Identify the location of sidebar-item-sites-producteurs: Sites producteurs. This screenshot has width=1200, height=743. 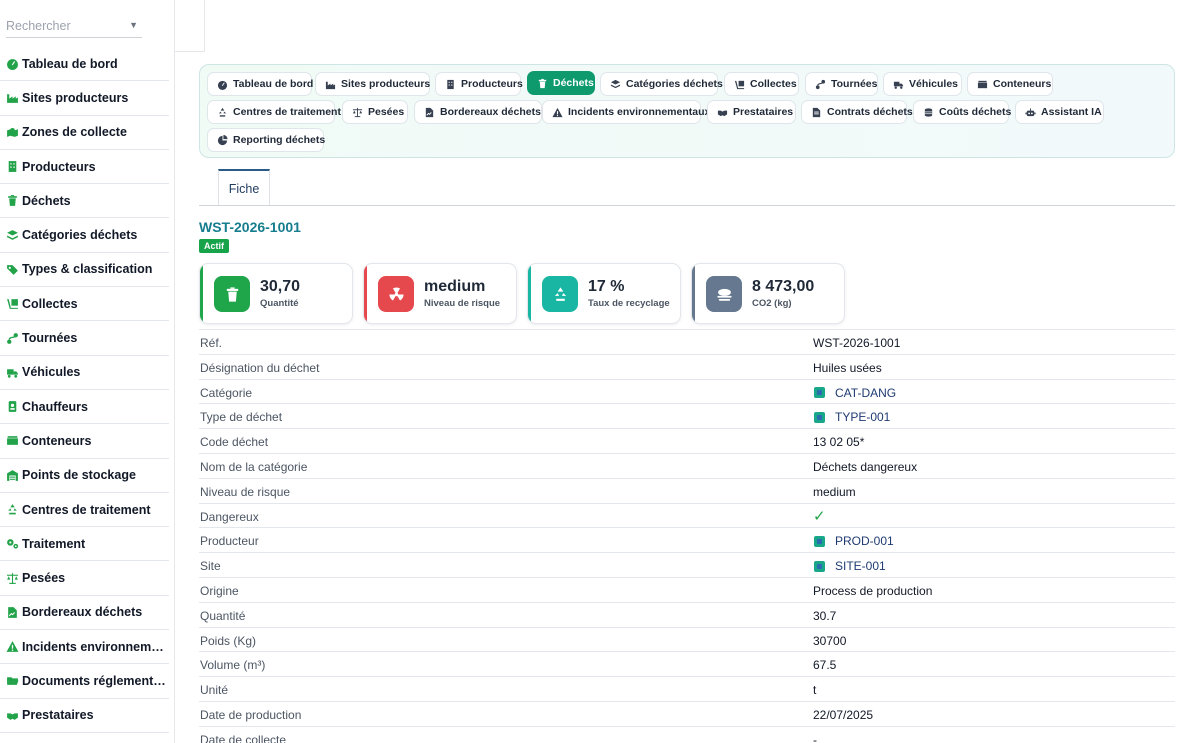
(84, 98).